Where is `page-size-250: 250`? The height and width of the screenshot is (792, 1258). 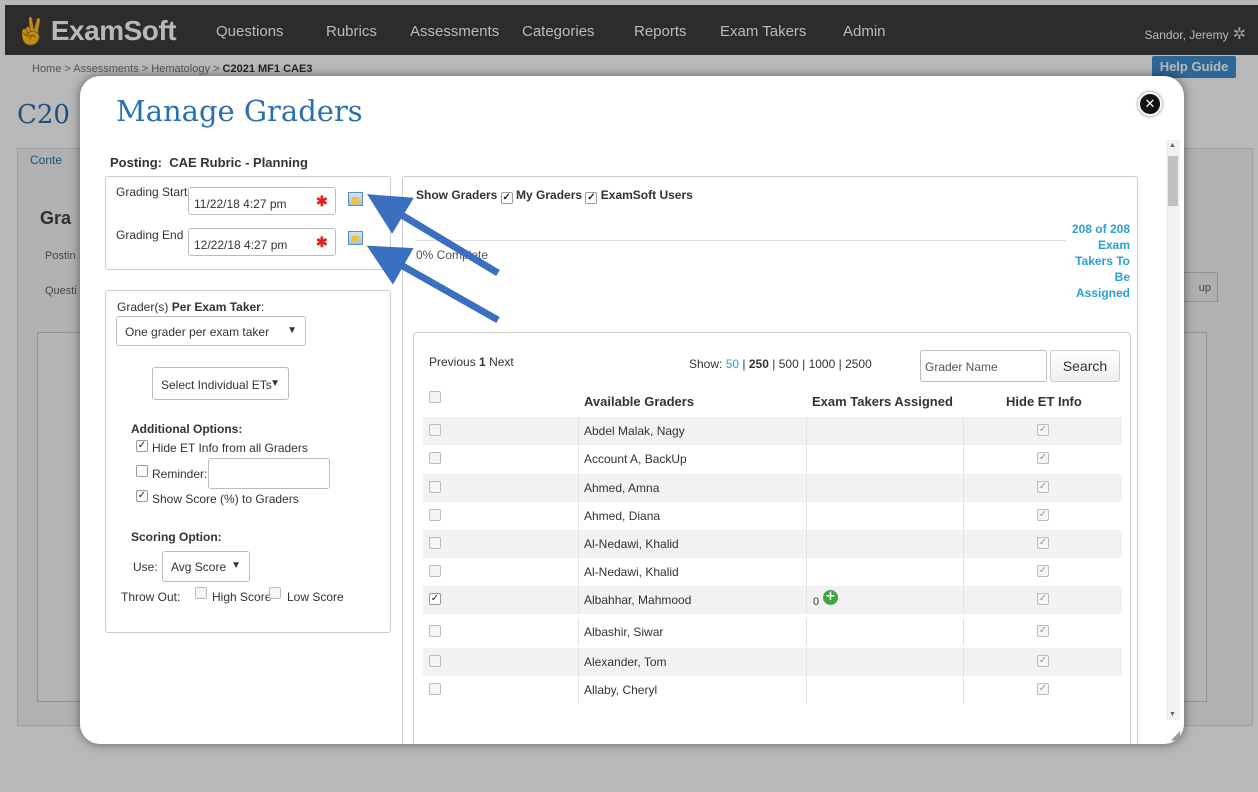 page-size-250: 250 is located at coordinates (759, 364).